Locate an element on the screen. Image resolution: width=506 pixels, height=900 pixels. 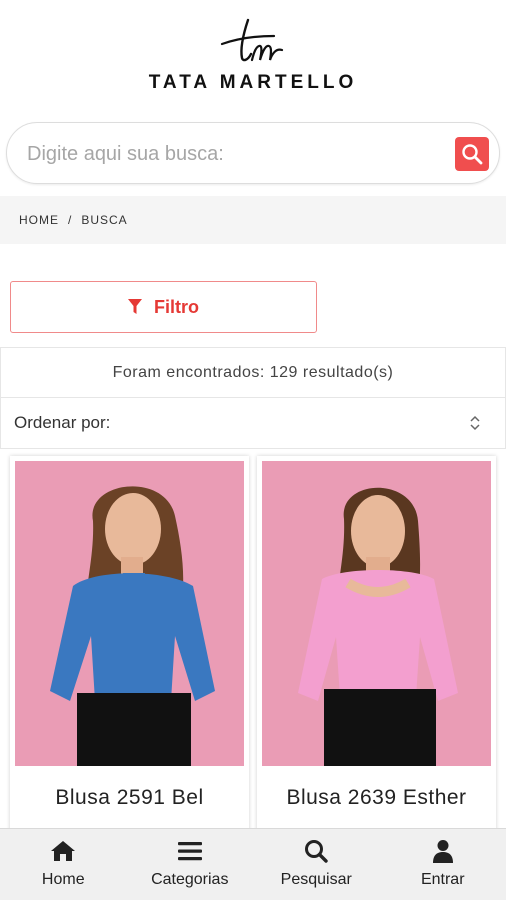
home-icon is located at coordinates (63, 851).